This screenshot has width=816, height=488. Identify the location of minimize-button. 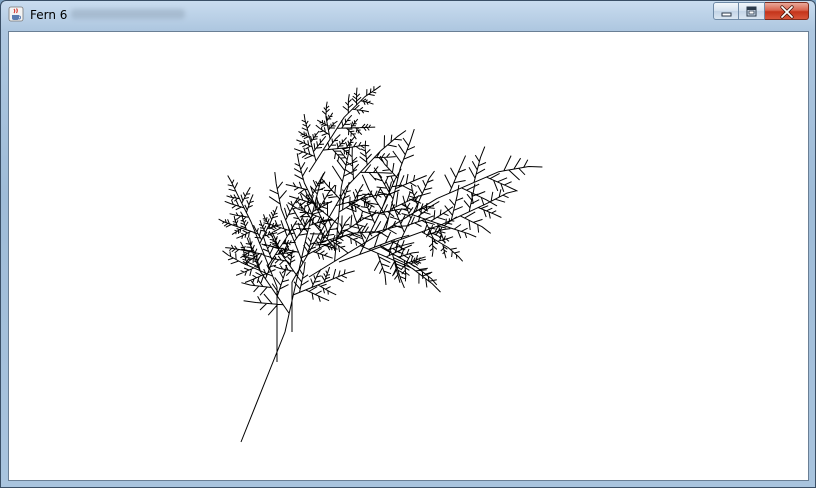
(726, 11).